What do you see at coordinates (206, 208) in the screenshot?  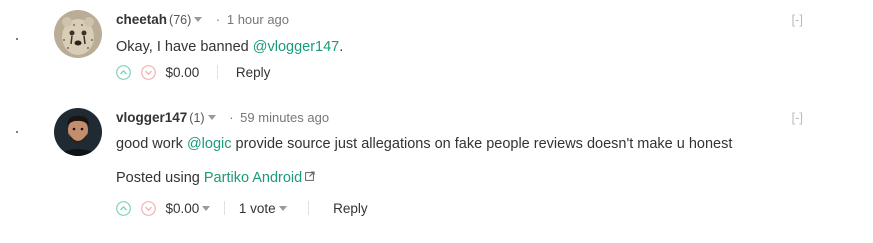 I see `payout-chevron-down-icon` at bounding box center [206, 208].